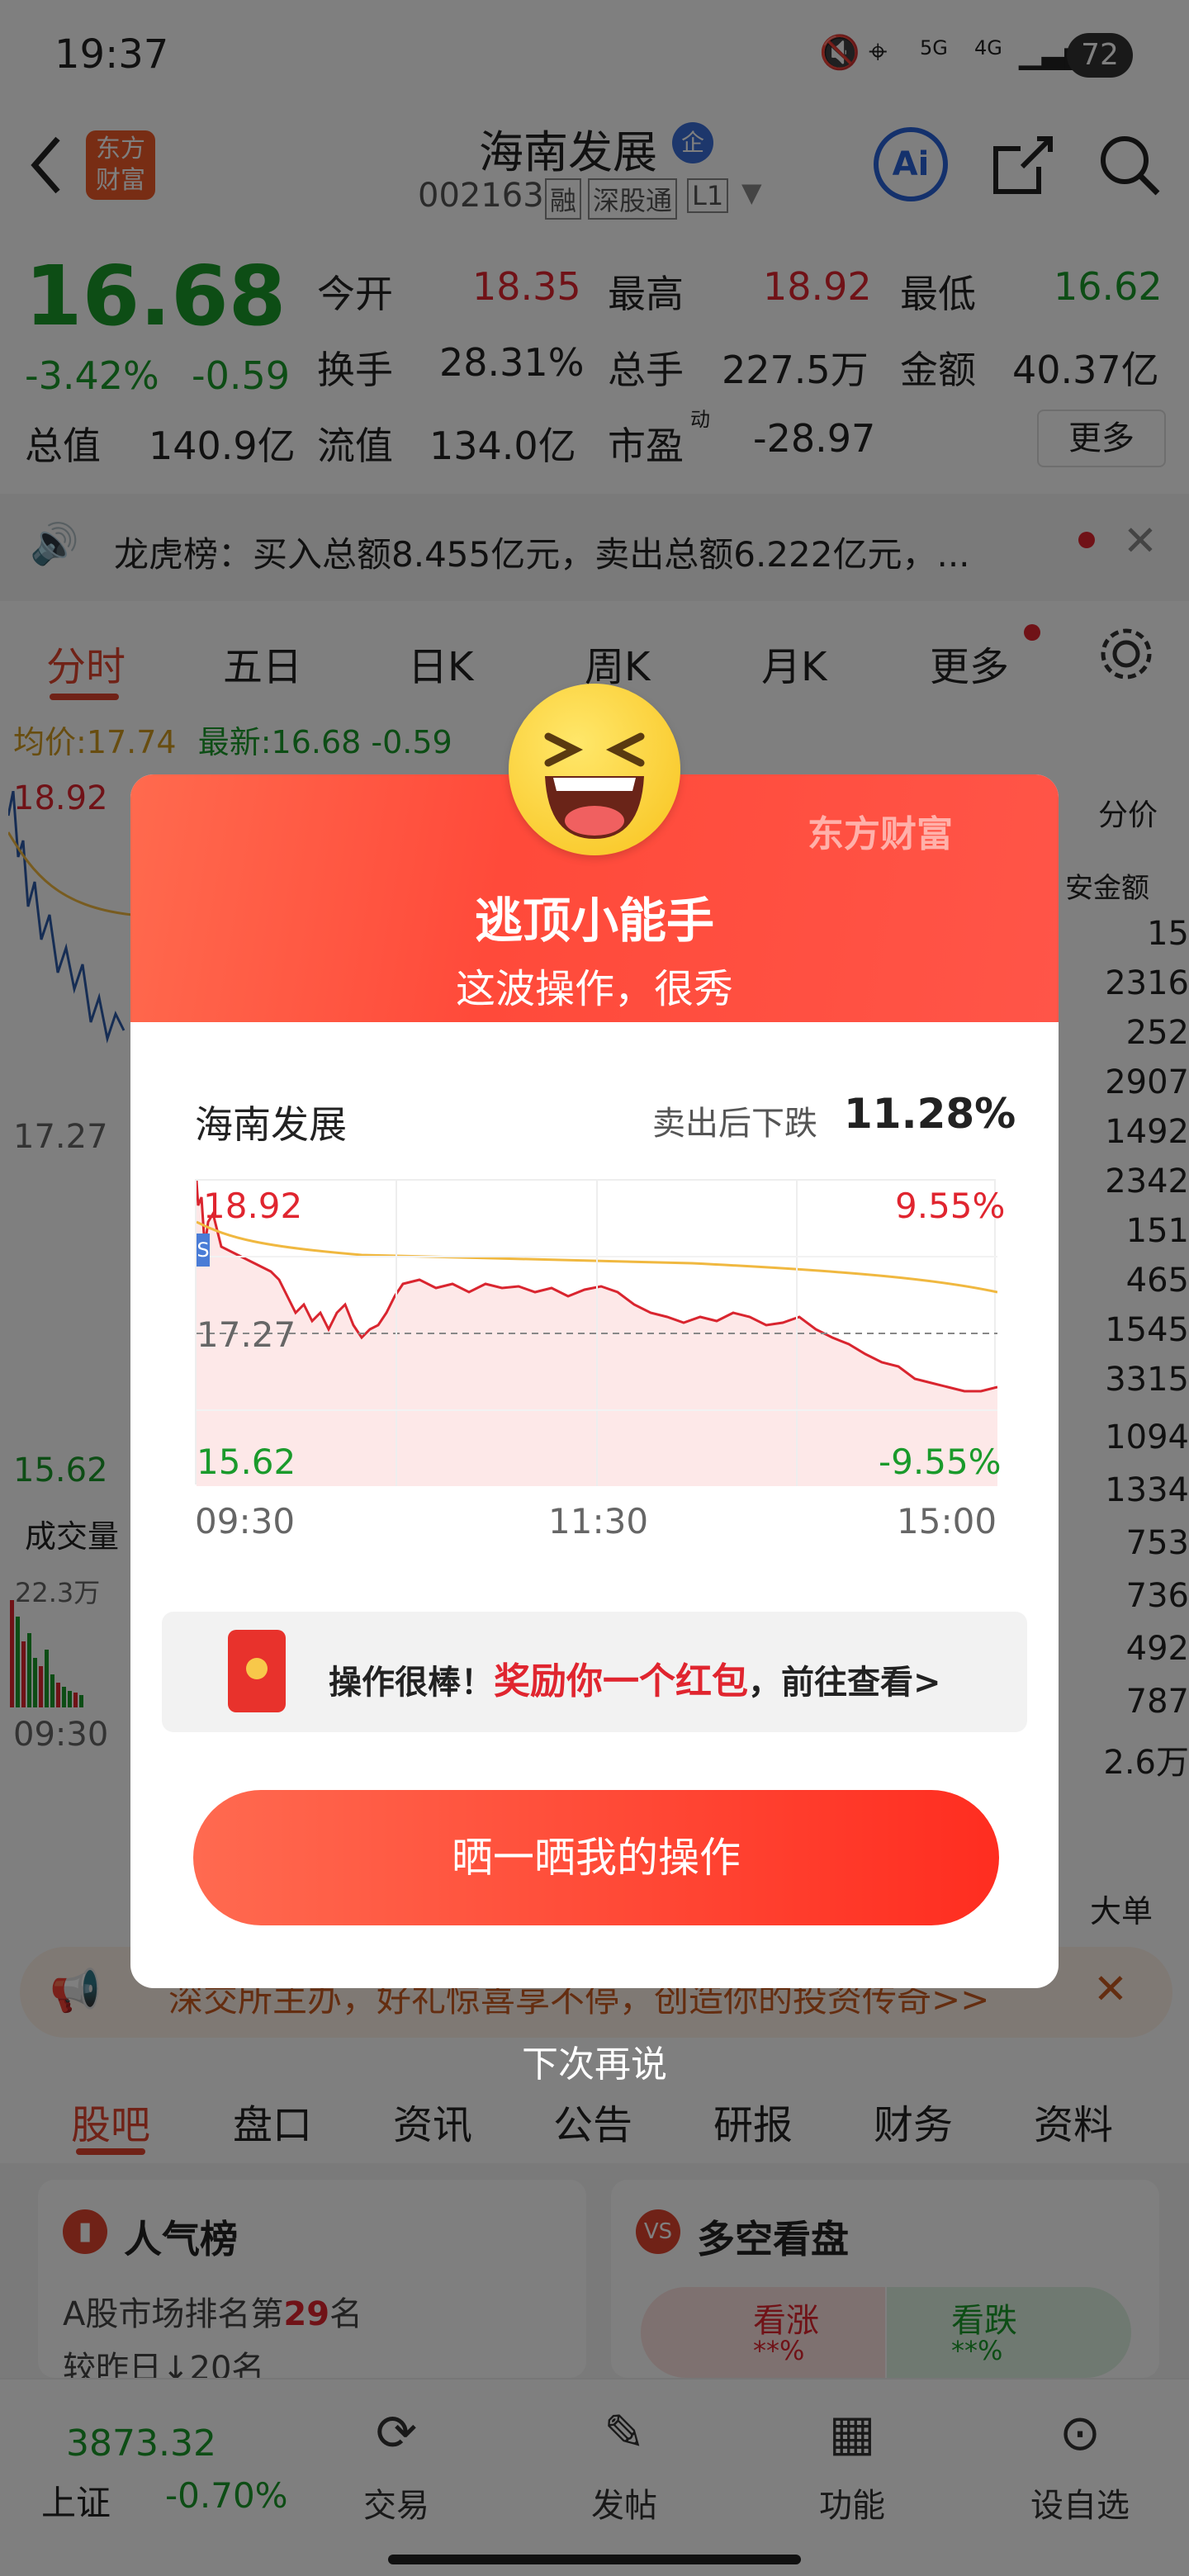 The image size is (1189, 2576). Describe the element at coordinates (734, 1124) in the screenshot. I see `drop-label: 卖出后下跌` at that location.